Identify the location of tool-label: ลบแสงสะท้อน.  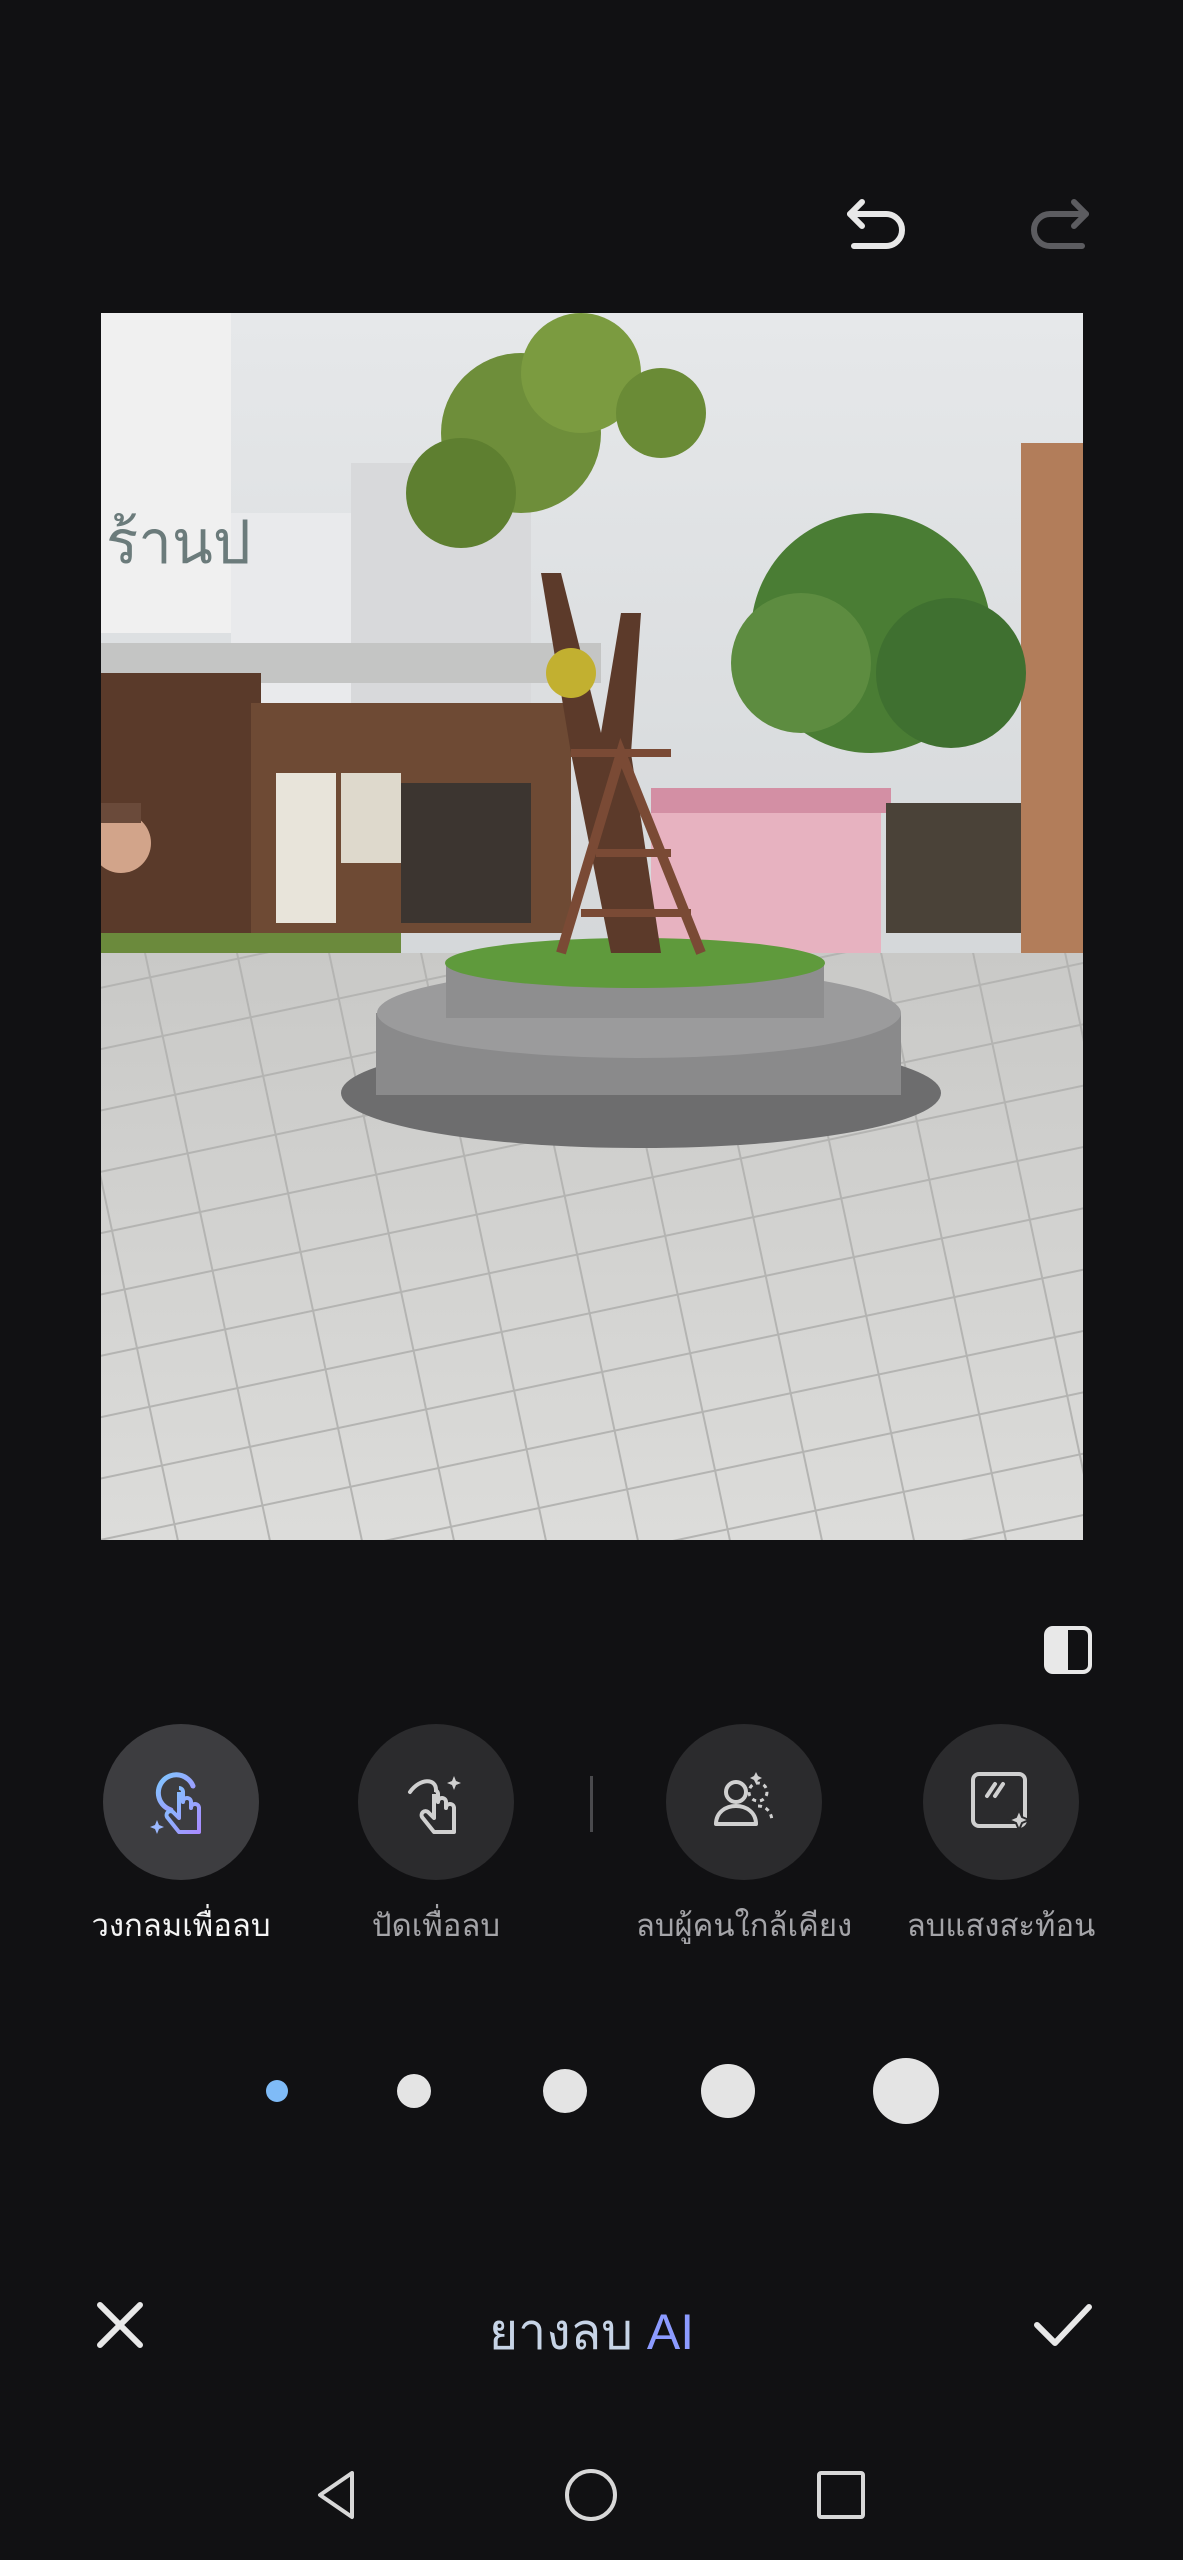
(1001, 1925).